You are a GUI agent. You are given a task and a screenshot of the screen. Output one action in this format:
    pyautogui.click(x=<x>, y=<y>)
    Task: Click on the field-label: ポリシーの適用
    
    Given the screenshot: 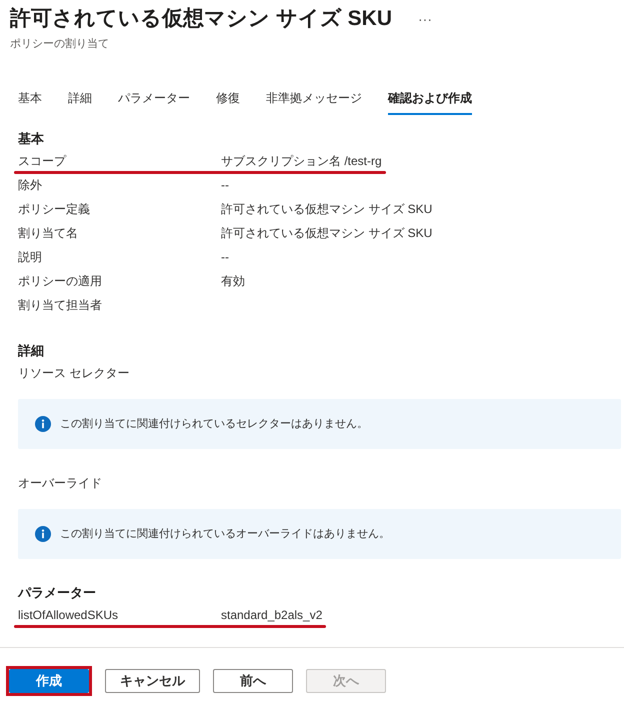 What is the action you would take?
    pyautogui.click(x=60, y=281)
    